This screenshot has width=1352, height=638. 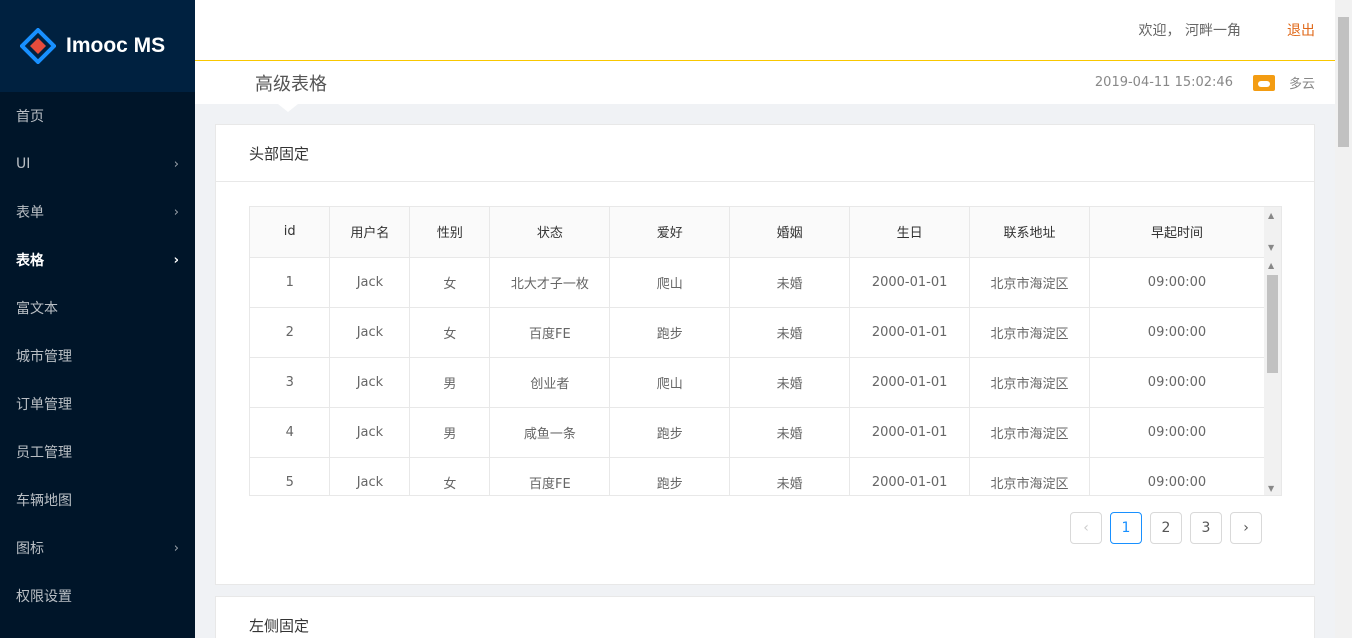 What do you see at coordinates (765, 86) in the screenshot?
I see `breadcrumb-bar: 高级表格 2019-04-11 15:02:46 多云` at bounding box center [765, 86].